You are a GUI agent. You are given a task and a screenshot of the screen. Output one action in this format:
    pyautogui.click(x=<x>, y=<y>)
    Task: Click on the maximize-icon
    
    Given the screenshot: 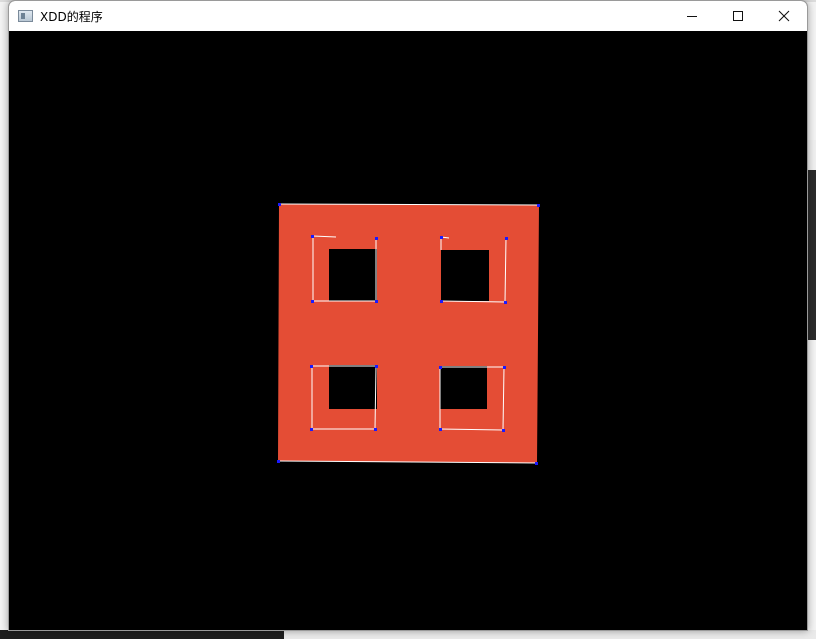 What is the action you would take?
    pyautogui.click(x=738, y=16)
    